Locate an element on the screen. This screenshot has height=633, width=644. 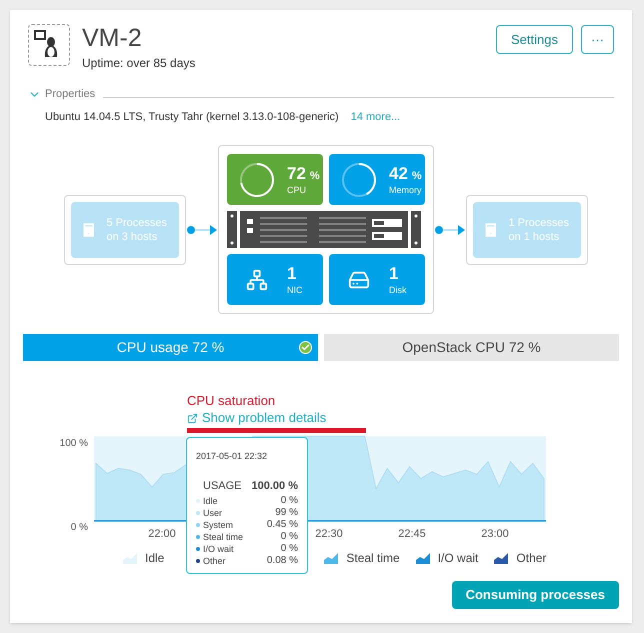
tooltip-series-value: 0.08 % is located at coordinates (282, 561).